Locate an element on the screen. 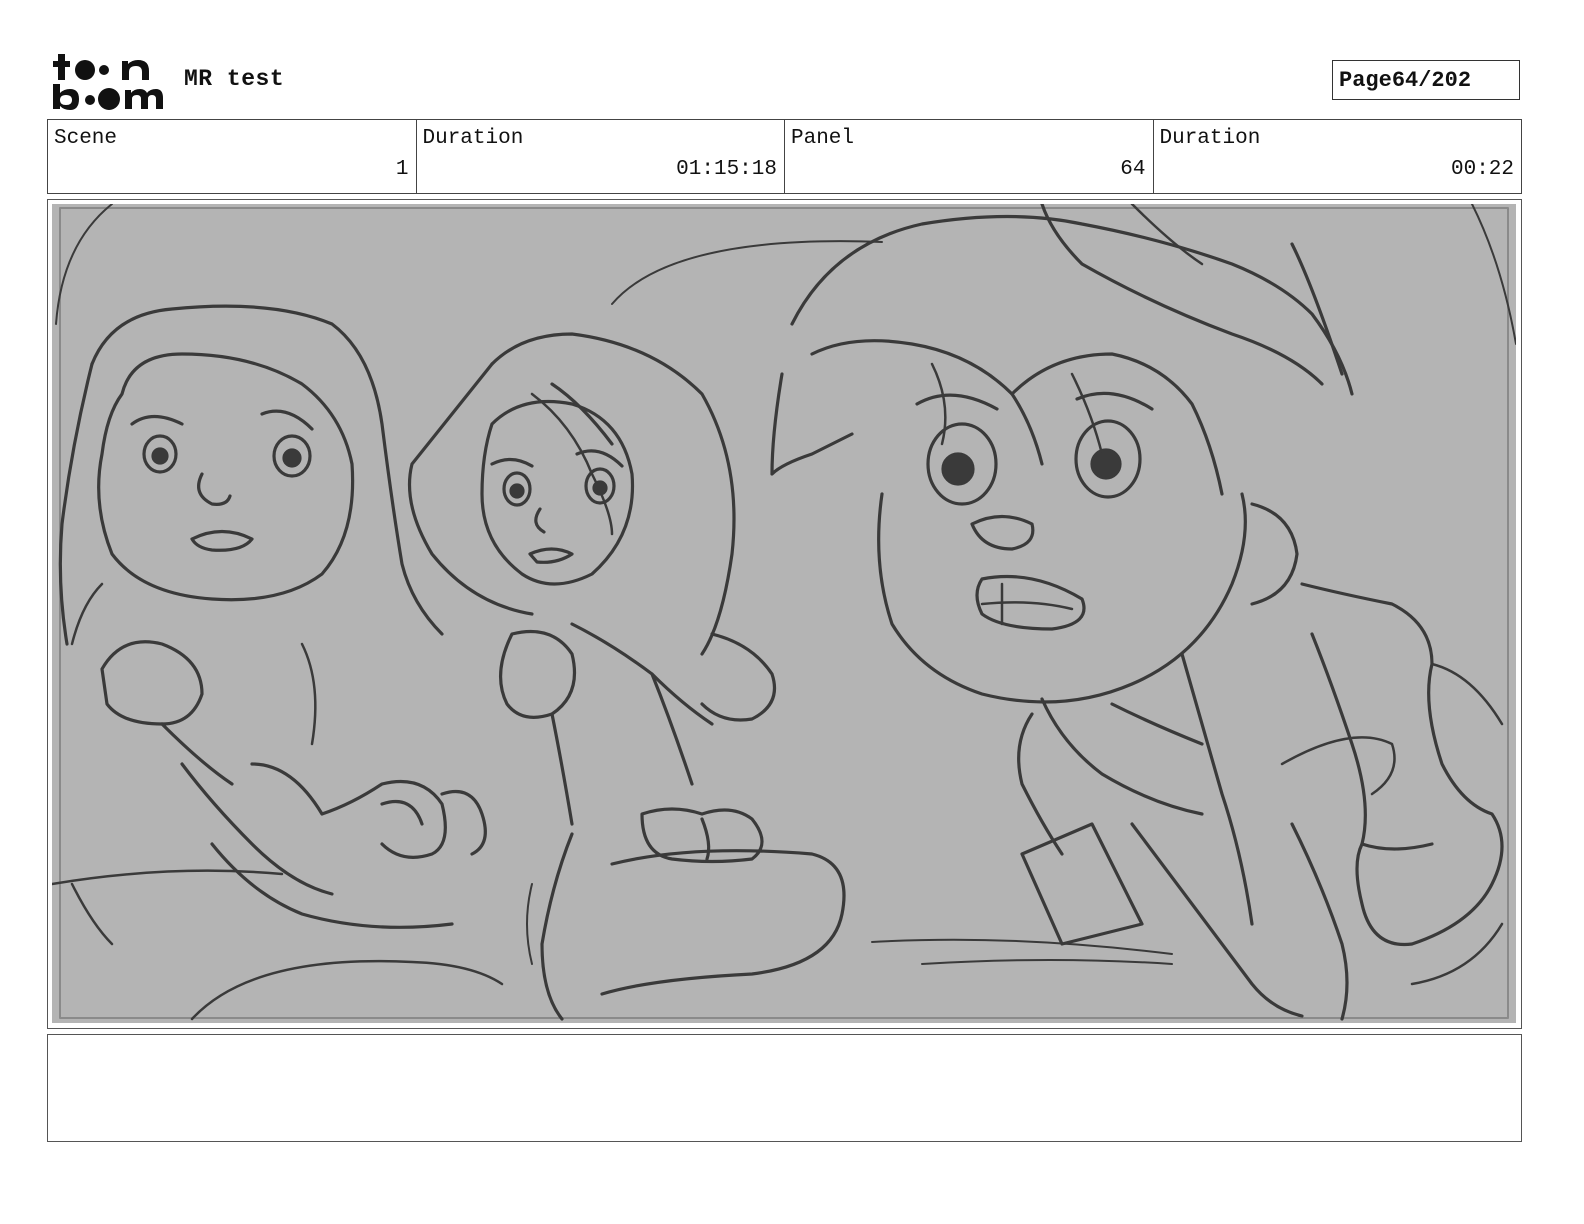 This screenshot has height=1224, width=1584. panel-duration-label: Duration is located at coordinates (1210, 138).